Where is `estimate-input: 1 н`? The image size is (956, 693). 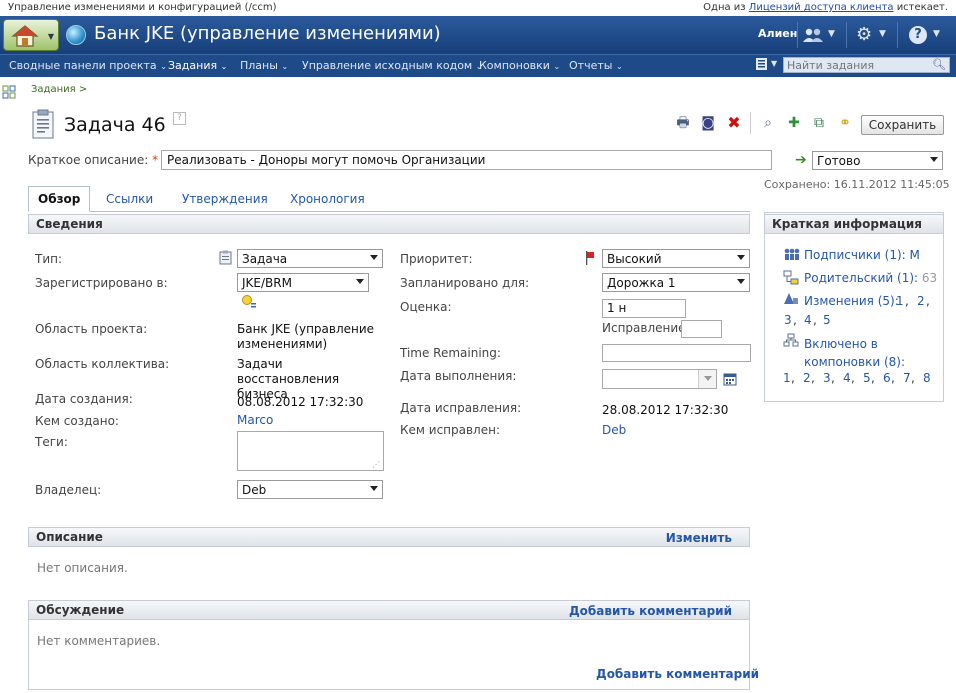
estimate-input: 1 н is located at coordinates (644, 308).